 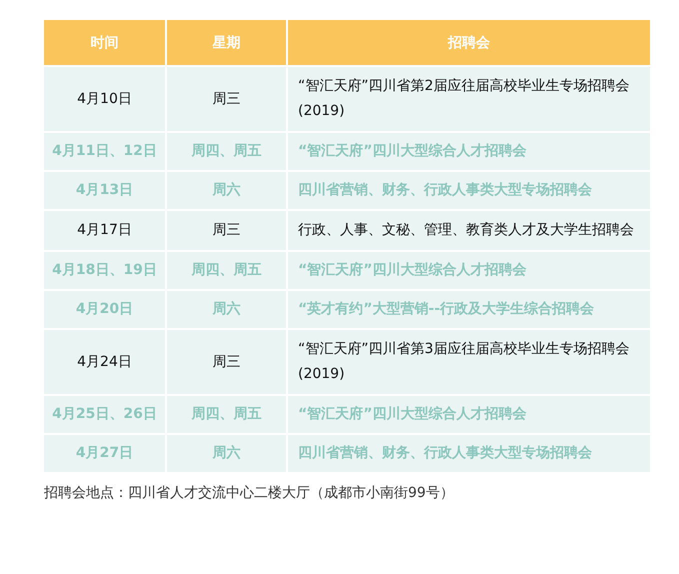 I want to click on column-header: 星期, so click(x=226, y=43).